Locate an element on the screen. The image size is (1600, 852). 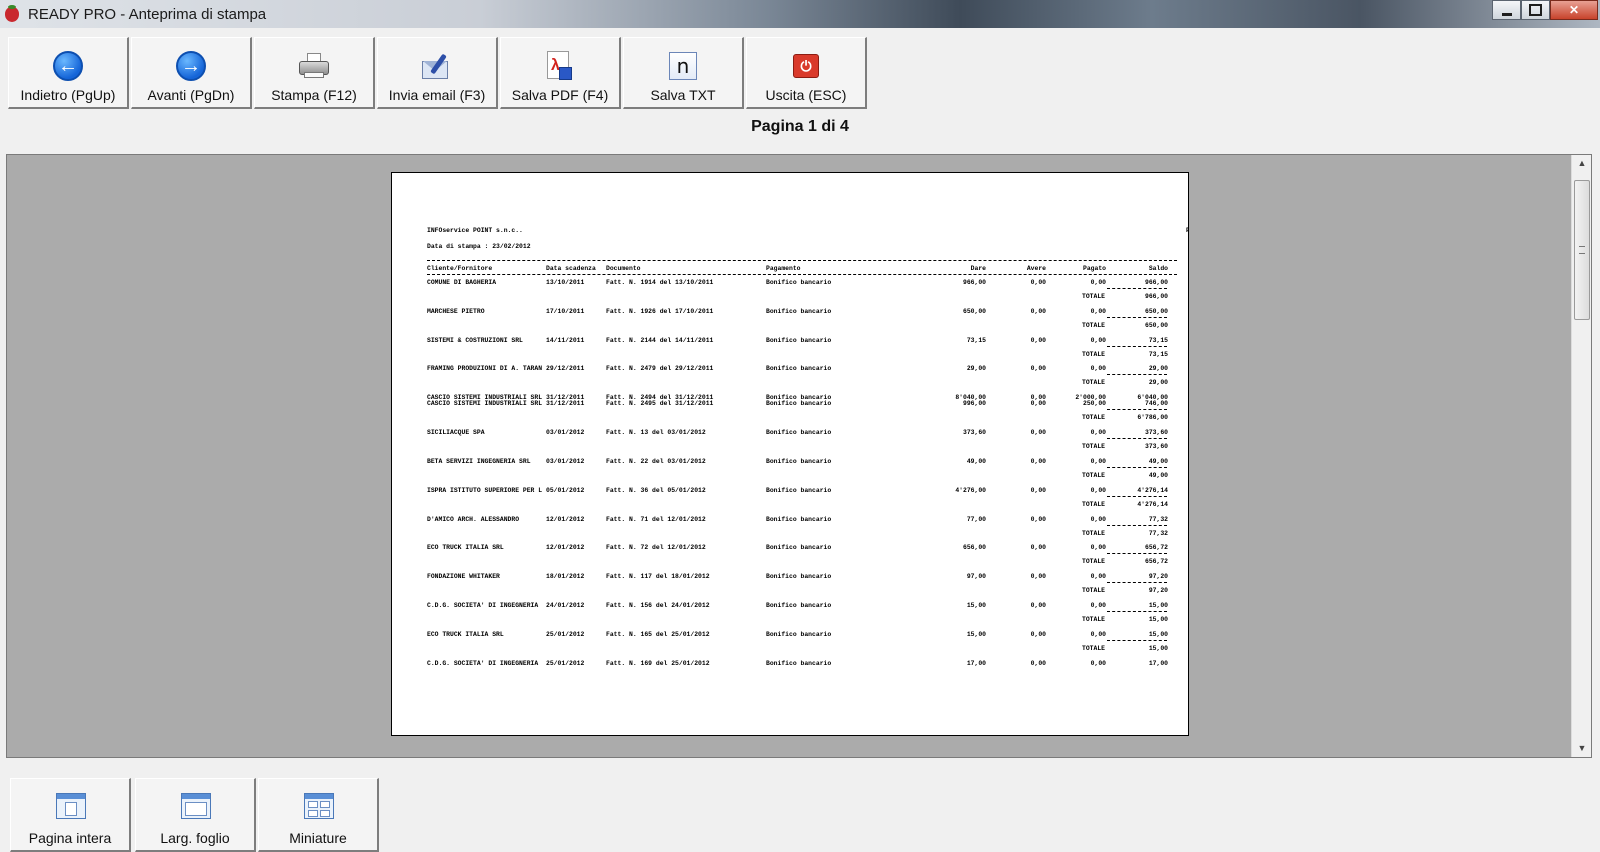
save-pdf-button-label: Salva PDF (F4) is located at coordinates (560, 95).